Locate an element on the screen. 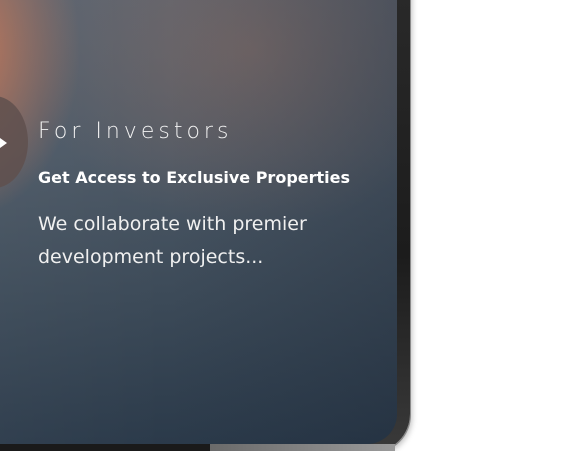 This screenshot has width=587, height=451. device-bezel-bottom is located at coordinates (105, 447).